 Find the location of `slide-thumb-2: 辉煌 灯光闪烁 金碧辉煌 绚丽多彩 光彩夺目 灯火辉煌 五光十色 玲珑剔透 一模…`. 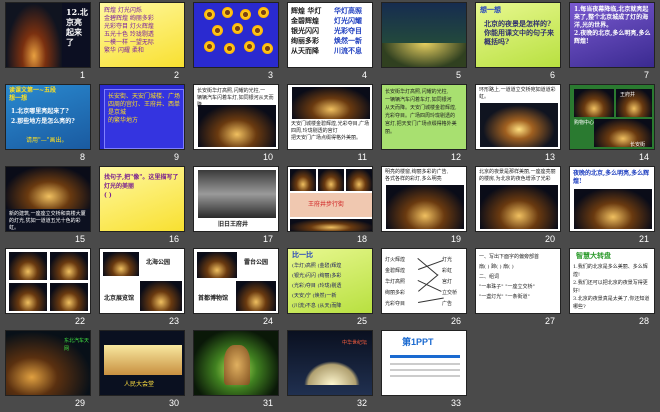

slide-thumb-2: 辉煌 灯光闪烁 金碧辉煌 绚丽多彩 光彩夺目 灯火辉煌 五光十色 玲珑剔透 一模… is located at coordinates (142, 43).